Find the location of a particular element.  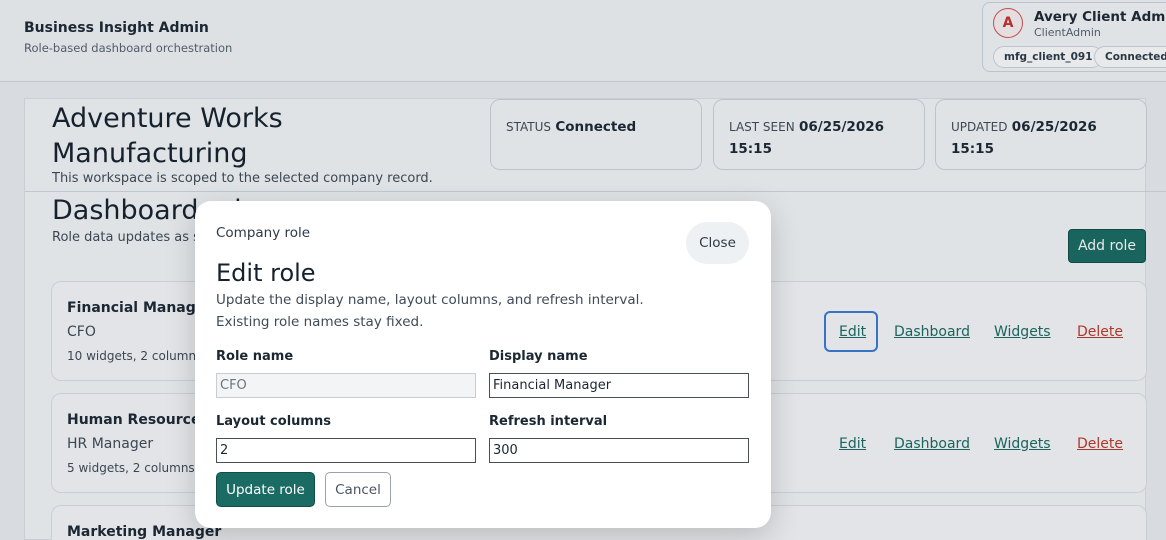

role-name-input is located at coordinates (346, 385).